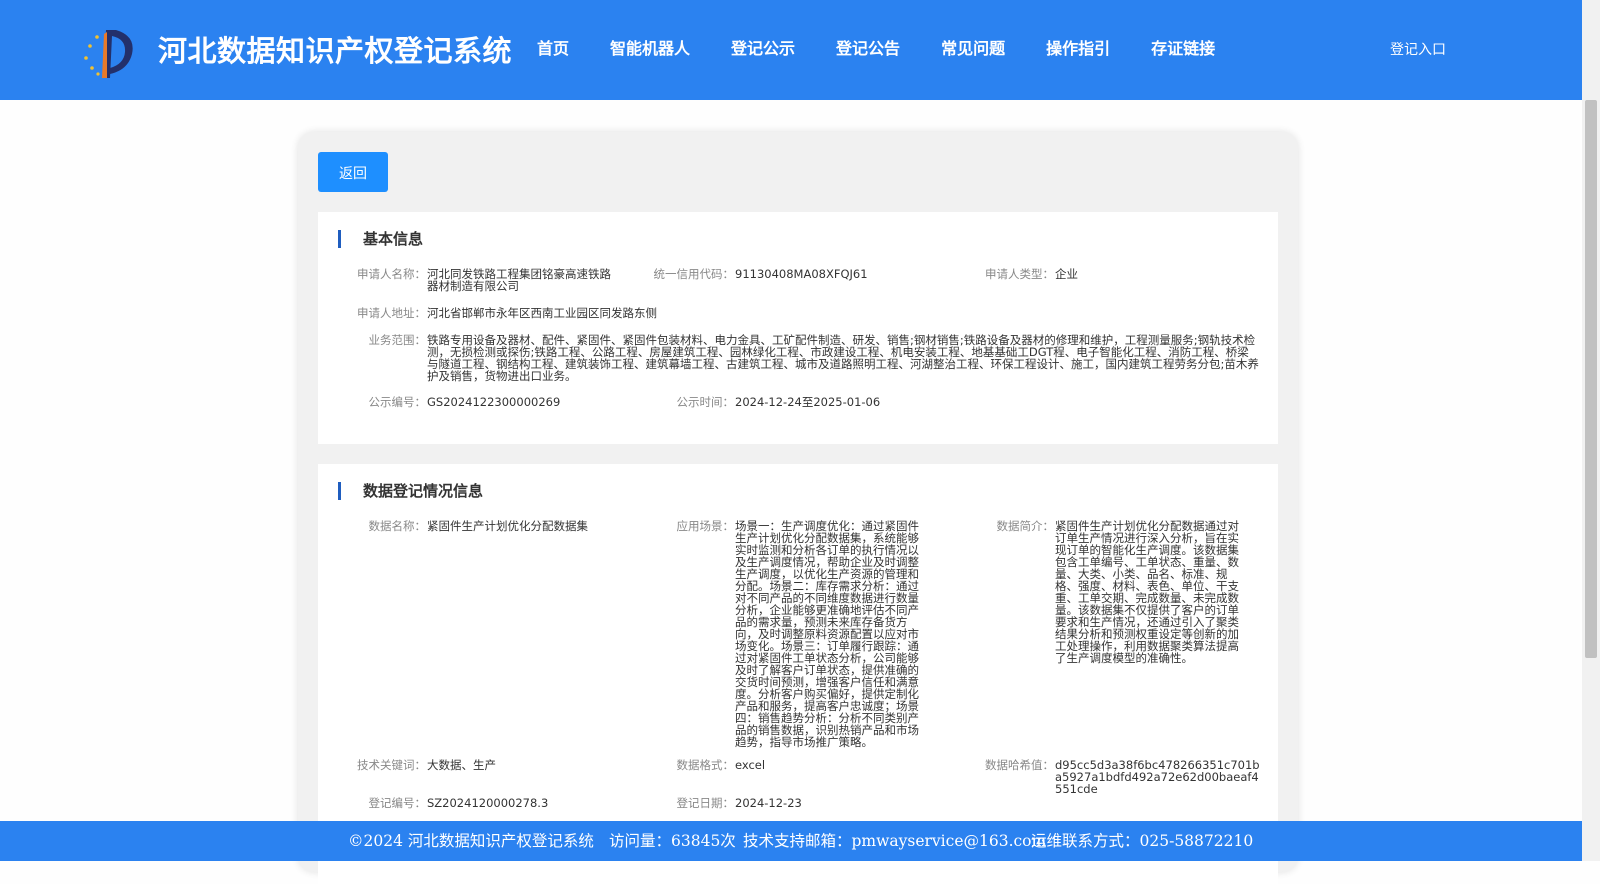 The width and height of the screenshot is (1600, 884). I want to click on footer-phone: 运维联系方式：025-58872210, so click(1142, 841).